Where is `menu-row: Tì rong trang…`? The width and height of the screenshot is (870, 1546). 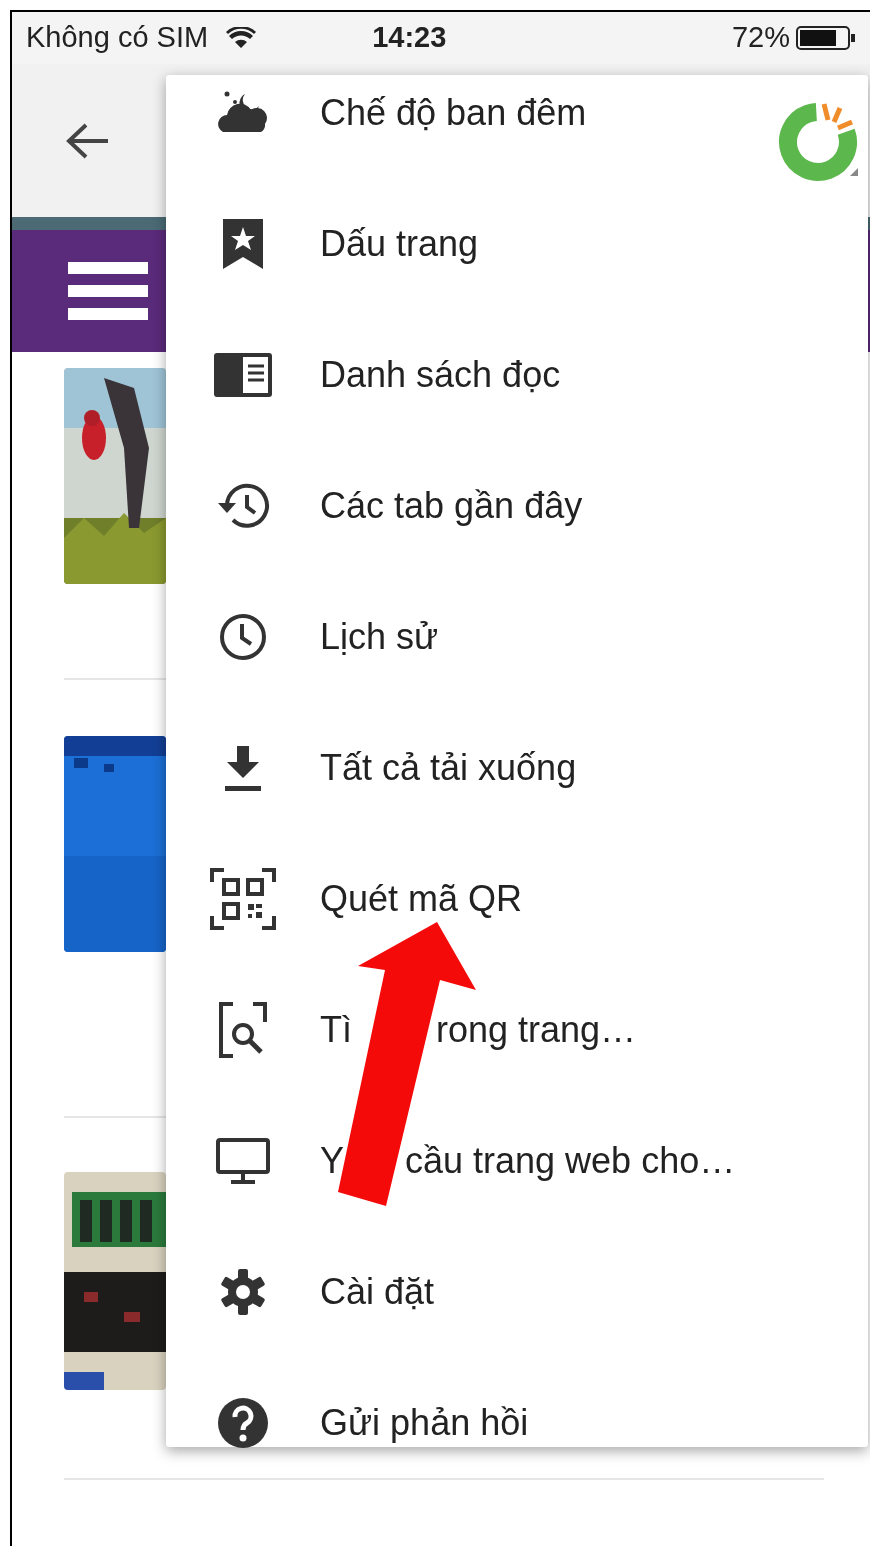
menu-row: Tì rong trang… is located at coordinates (517, 1029).